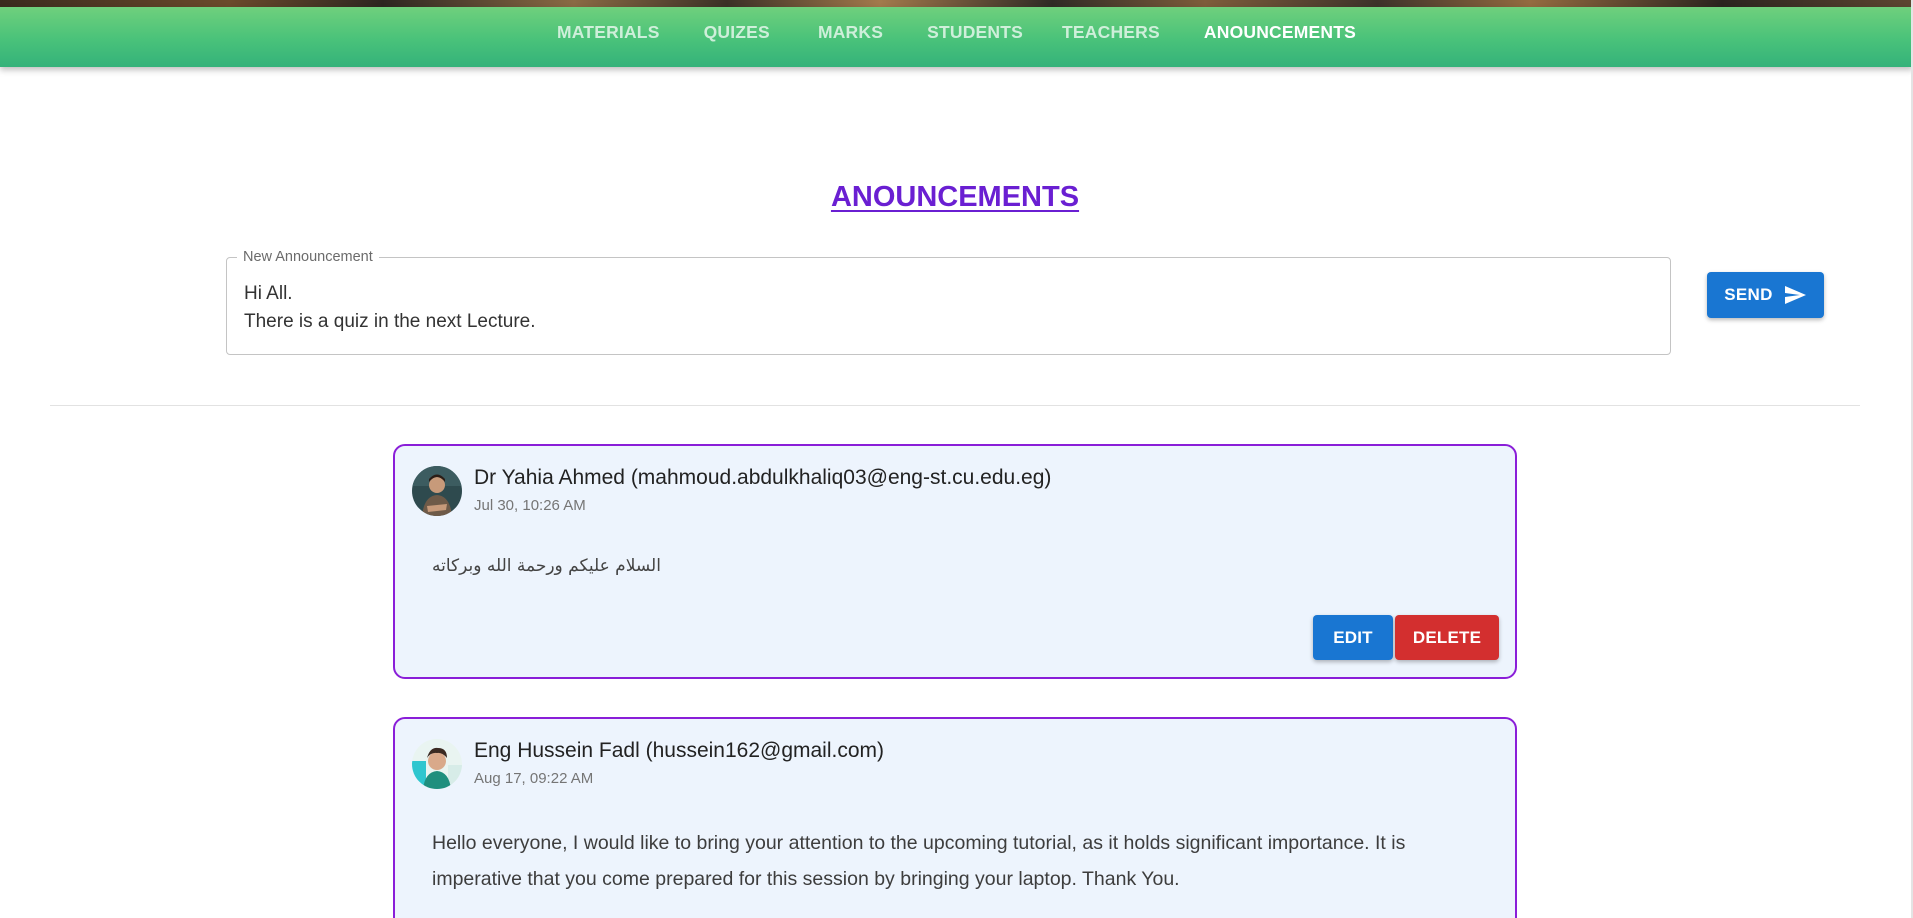  Describe the element at coordinates (1795, 295) in the screenshot. I see `send-icon` at that location.